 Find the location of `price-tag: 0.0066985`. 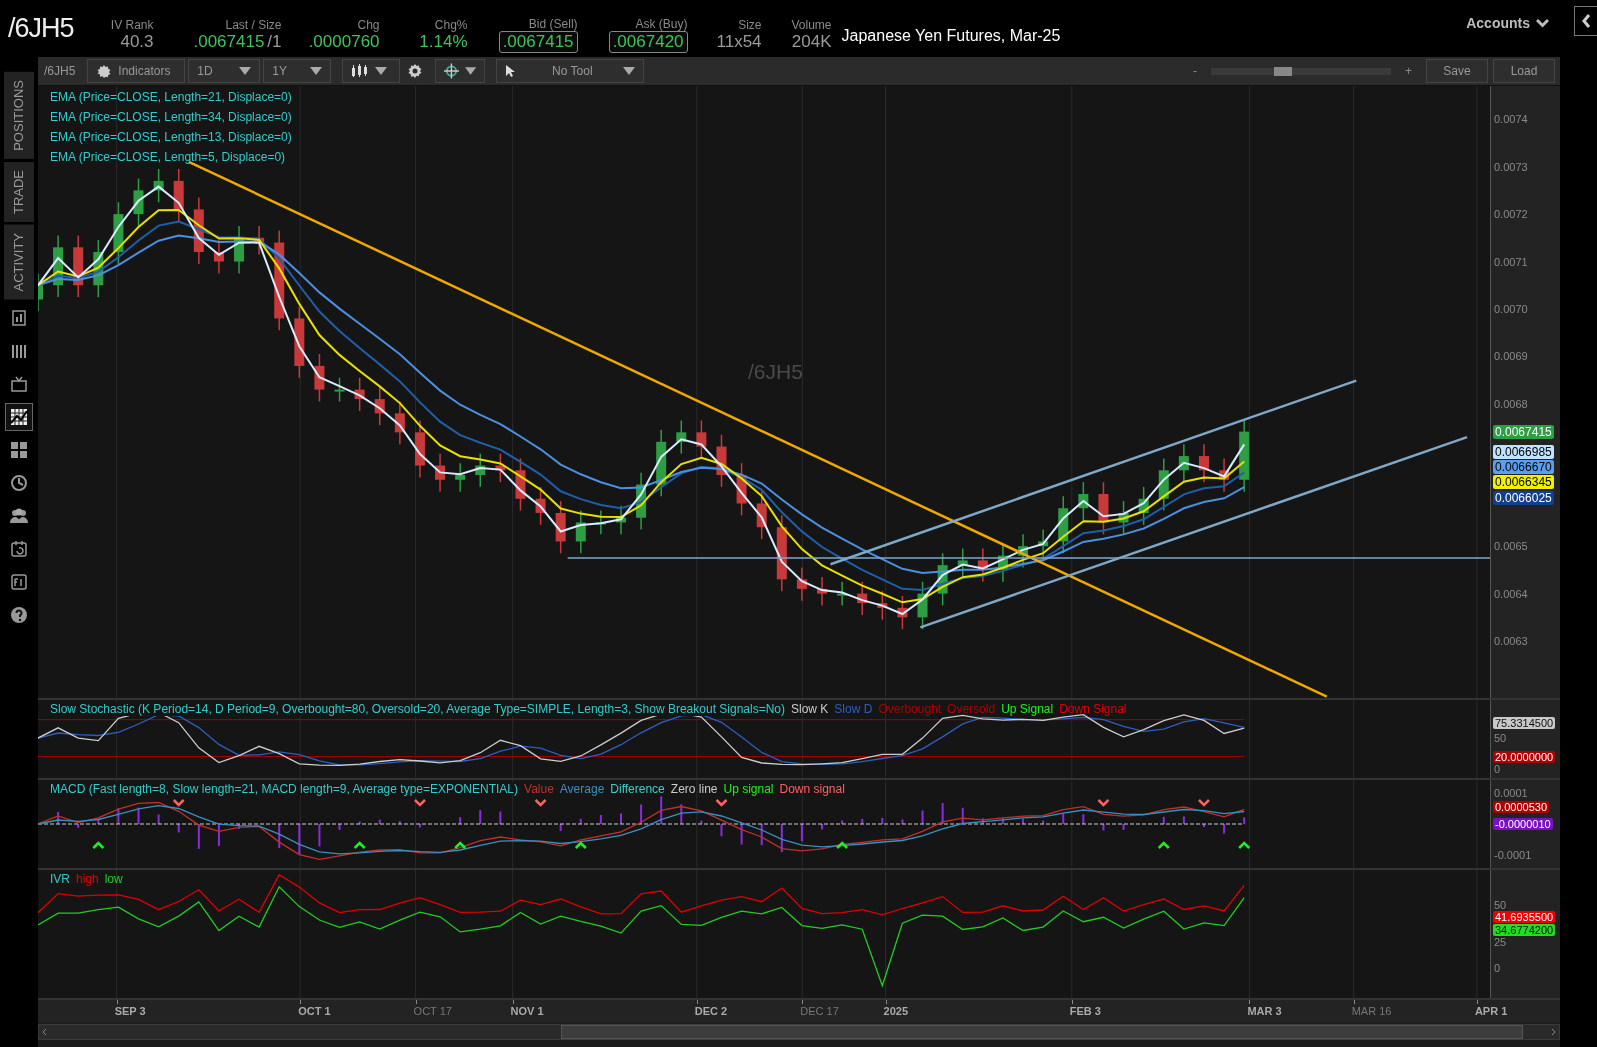

price-tag: 0.0066985 is located at coordinates (1523, 452).